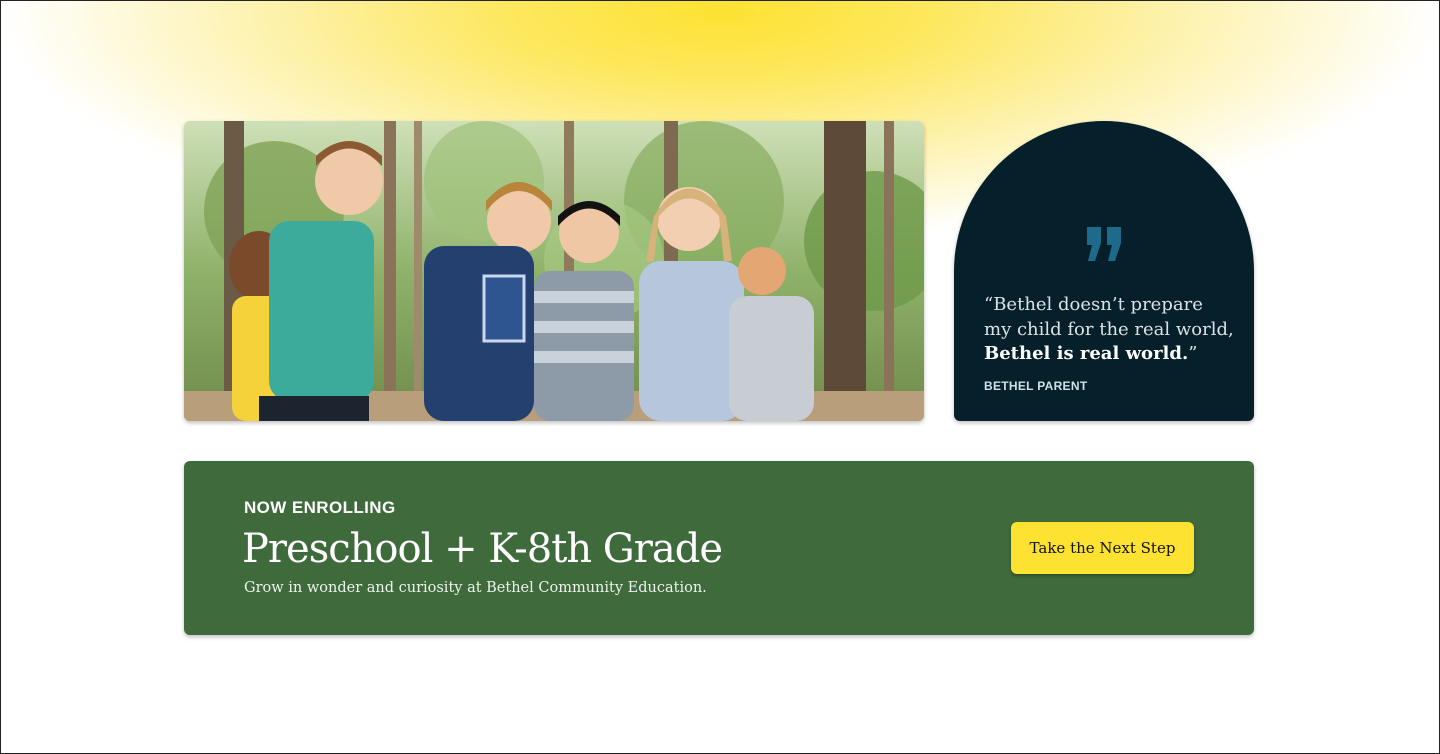 Image resolution: width=1440 pixels, height=754 pixels. What do you see at coordinates (1193, 353) in the screenshot?
I see `testimonial-quote-close: ”` at bounding box center [1193, 353].